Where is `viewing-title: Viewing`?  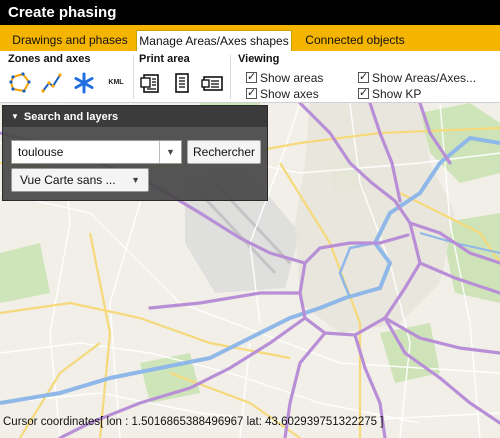
viewing-title: Viewing is located at coordinates (259, 59).